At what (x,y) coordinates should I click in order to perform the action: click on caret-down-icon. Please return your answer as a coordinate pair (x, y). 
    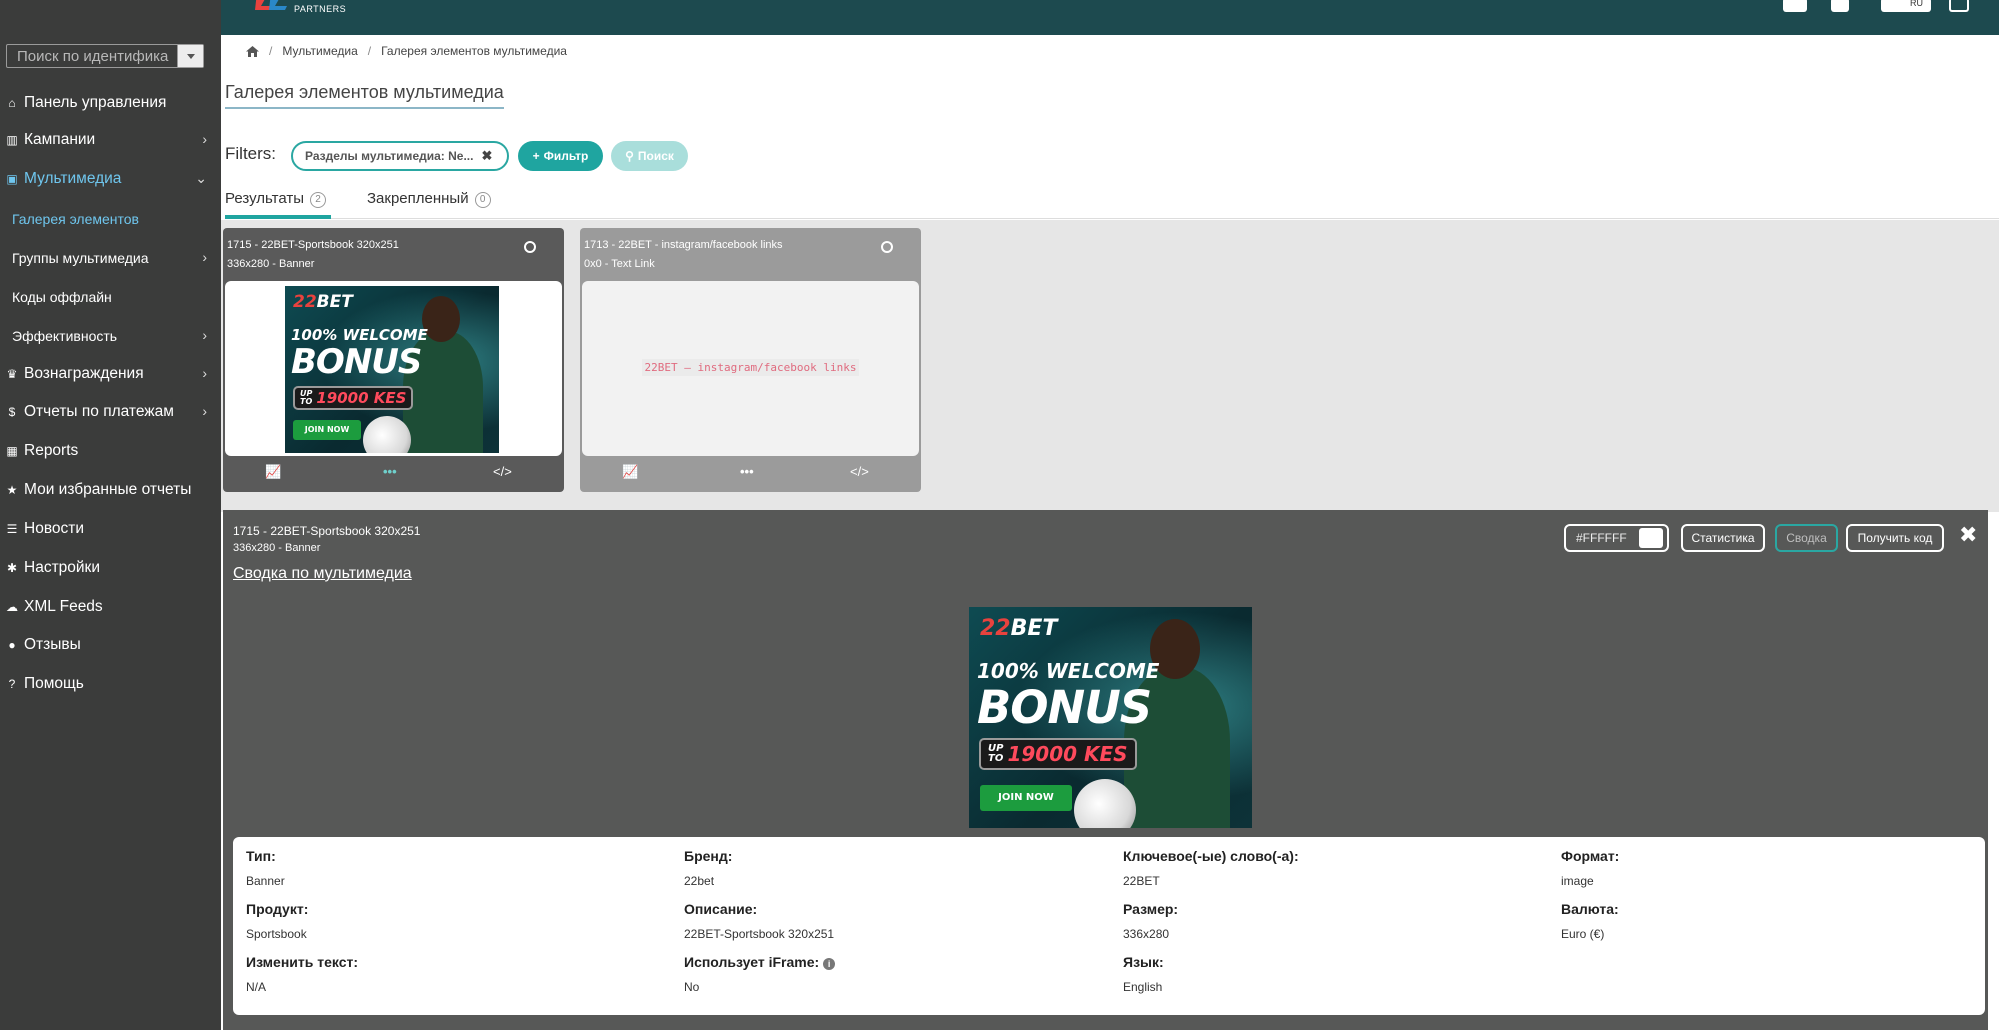
    Looking at the image, I should click on (190, 56).